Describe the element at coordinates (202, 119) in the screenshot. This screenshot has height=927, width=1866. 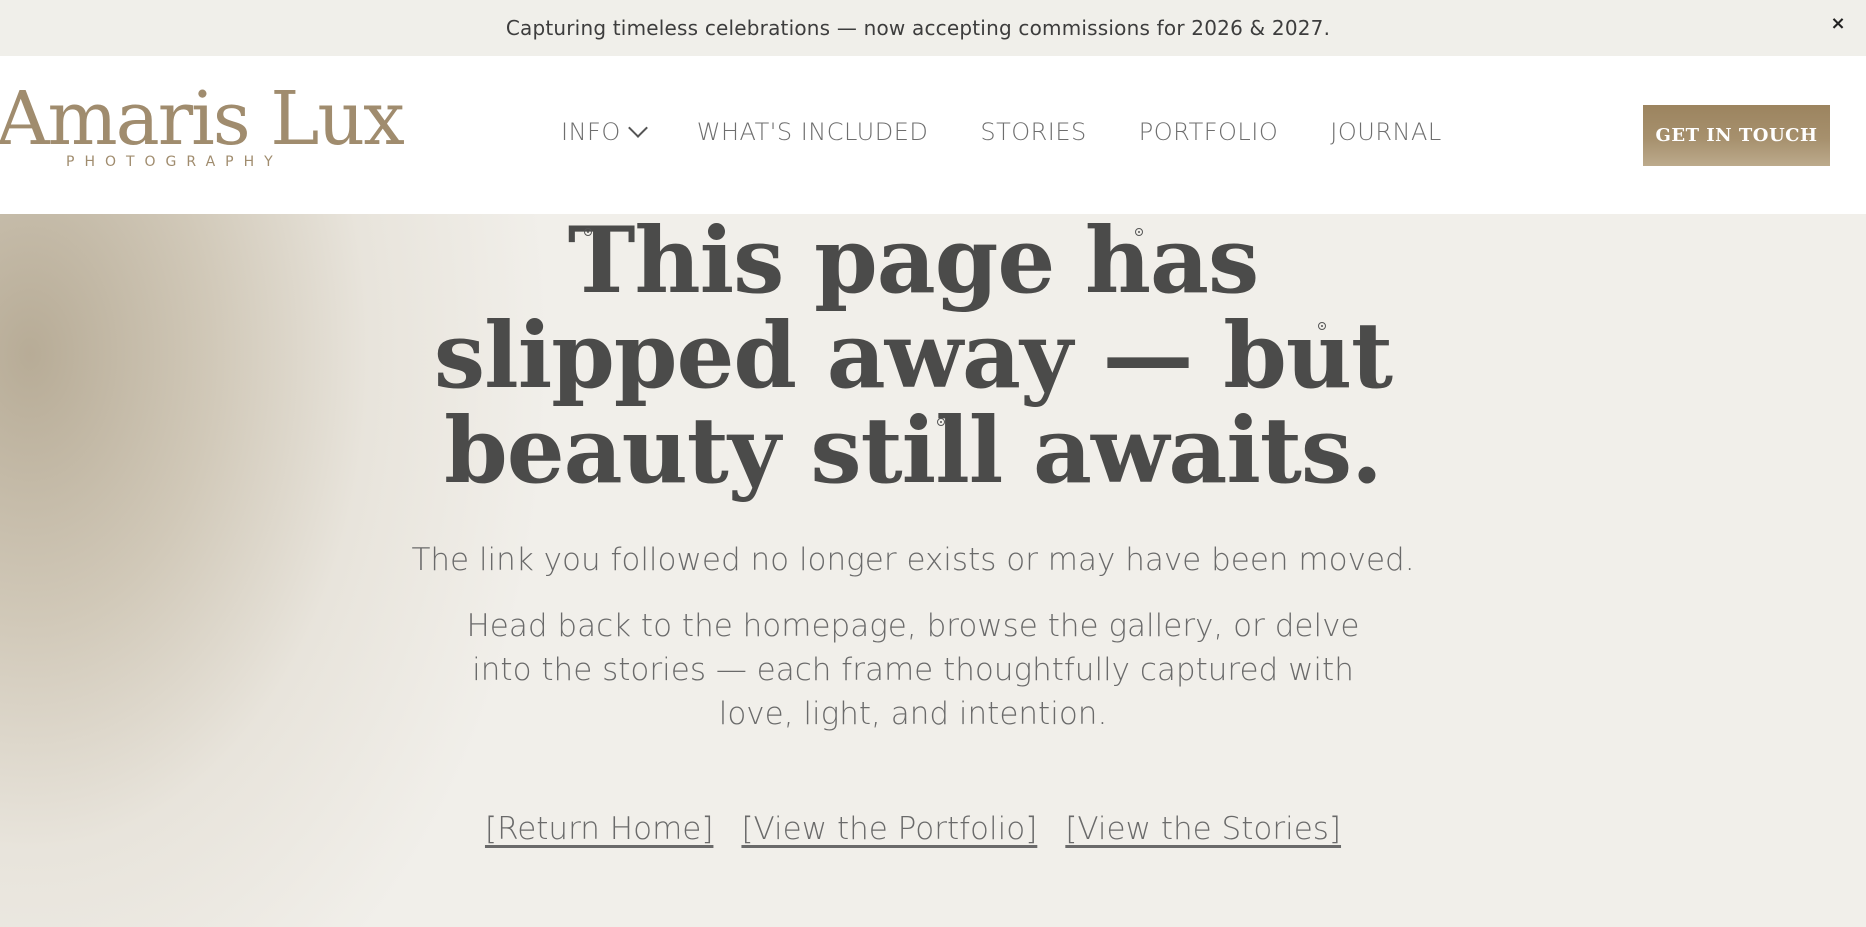
I see `logo-wordmark: Amaris Lux` at that location.